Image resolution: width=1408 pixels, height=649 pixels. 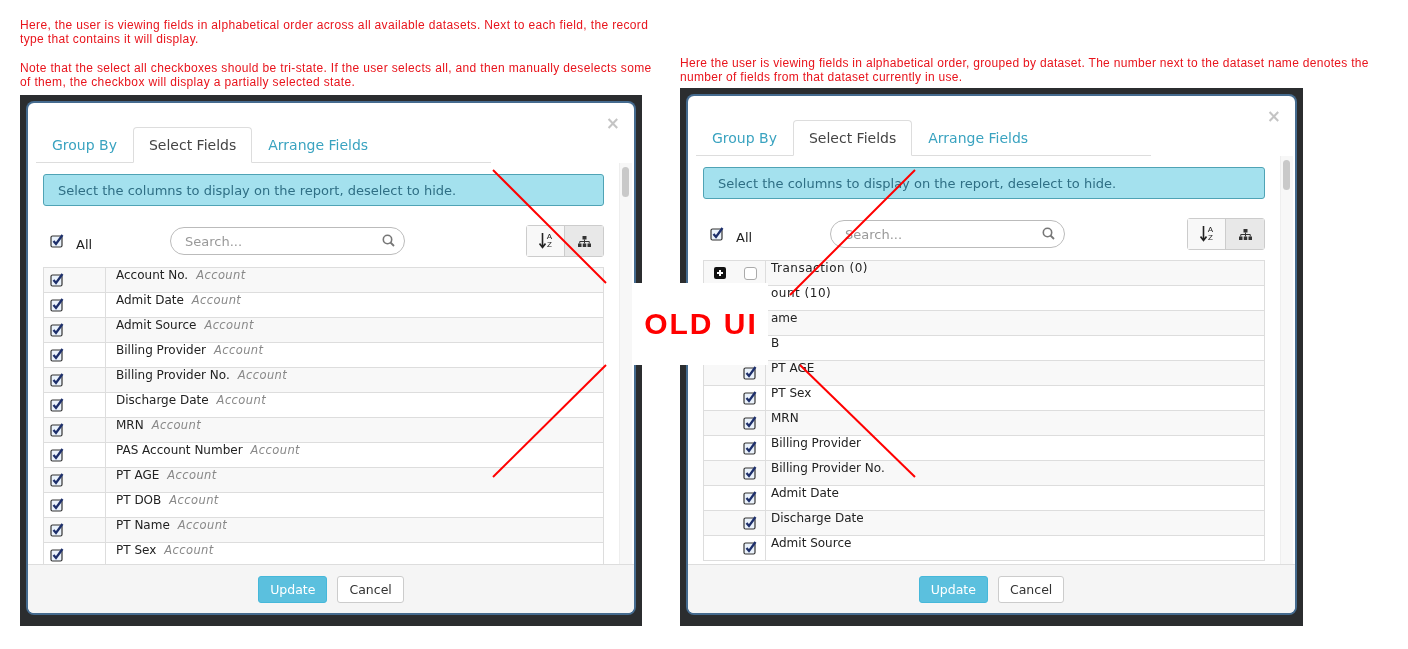 What do you see at coordinates (719, 273) in the screenshot?
I see `plus-icon` at bounding box center [719, 273].